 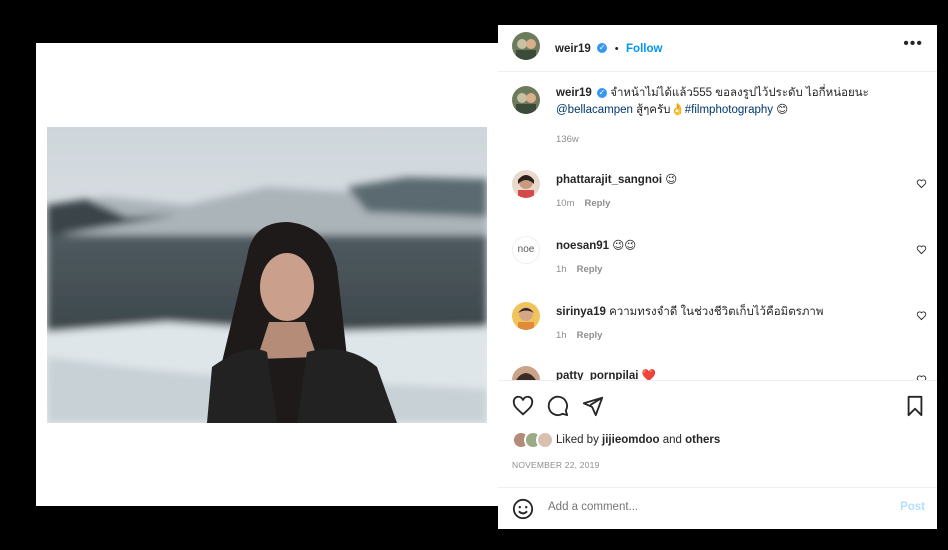 I want to click on comment-input, so click(x=708, y=507).